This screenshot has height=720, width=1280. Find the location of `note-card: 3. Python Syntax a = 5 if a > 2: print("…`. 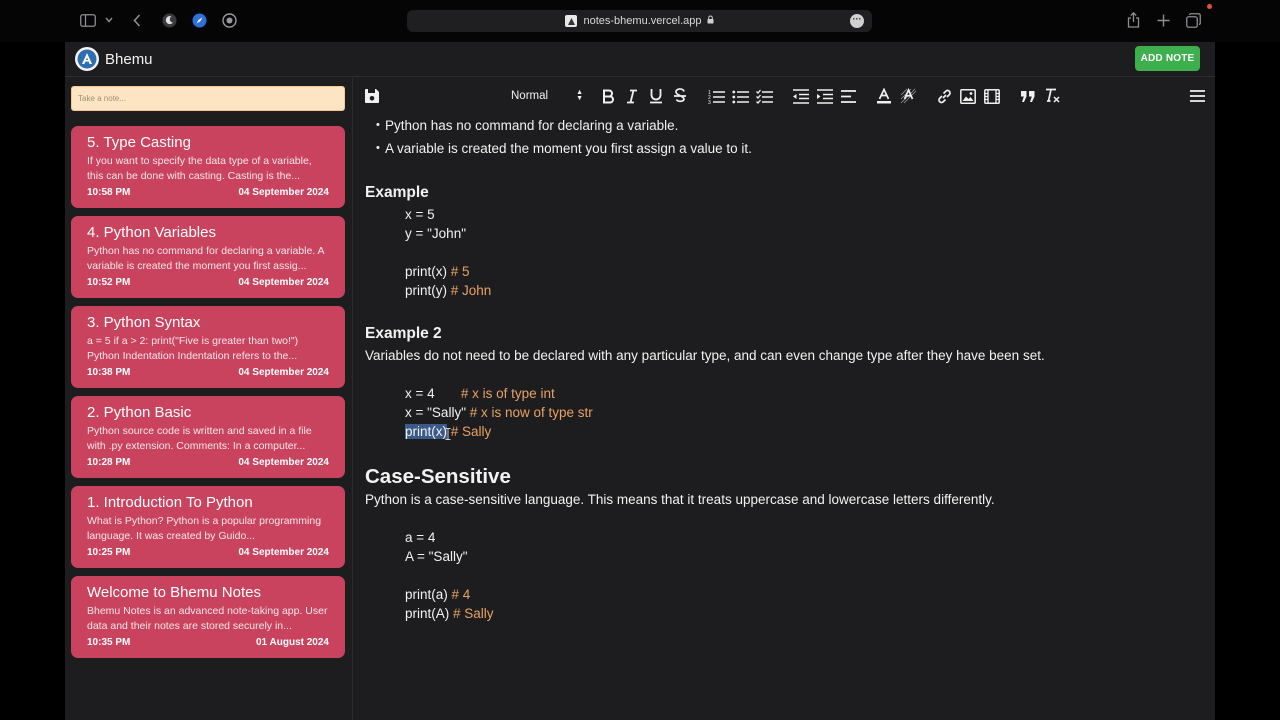

note-card: 3. Python Syntax a = 5 if a > 2: print("… is located at coordinates (208, 347).